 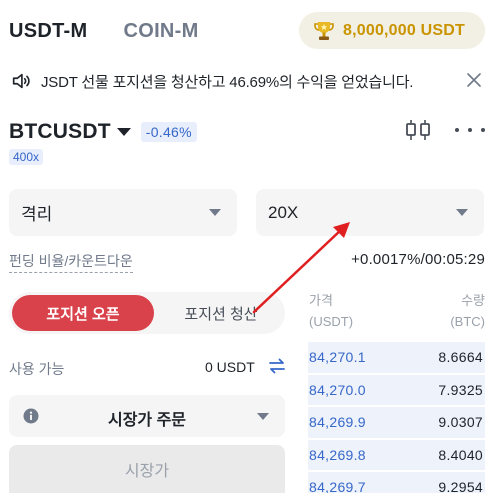 What do you see at coordinates (277, 366) in the screenshot?
I see `transfer-icon` at bounding box center [277, 366].